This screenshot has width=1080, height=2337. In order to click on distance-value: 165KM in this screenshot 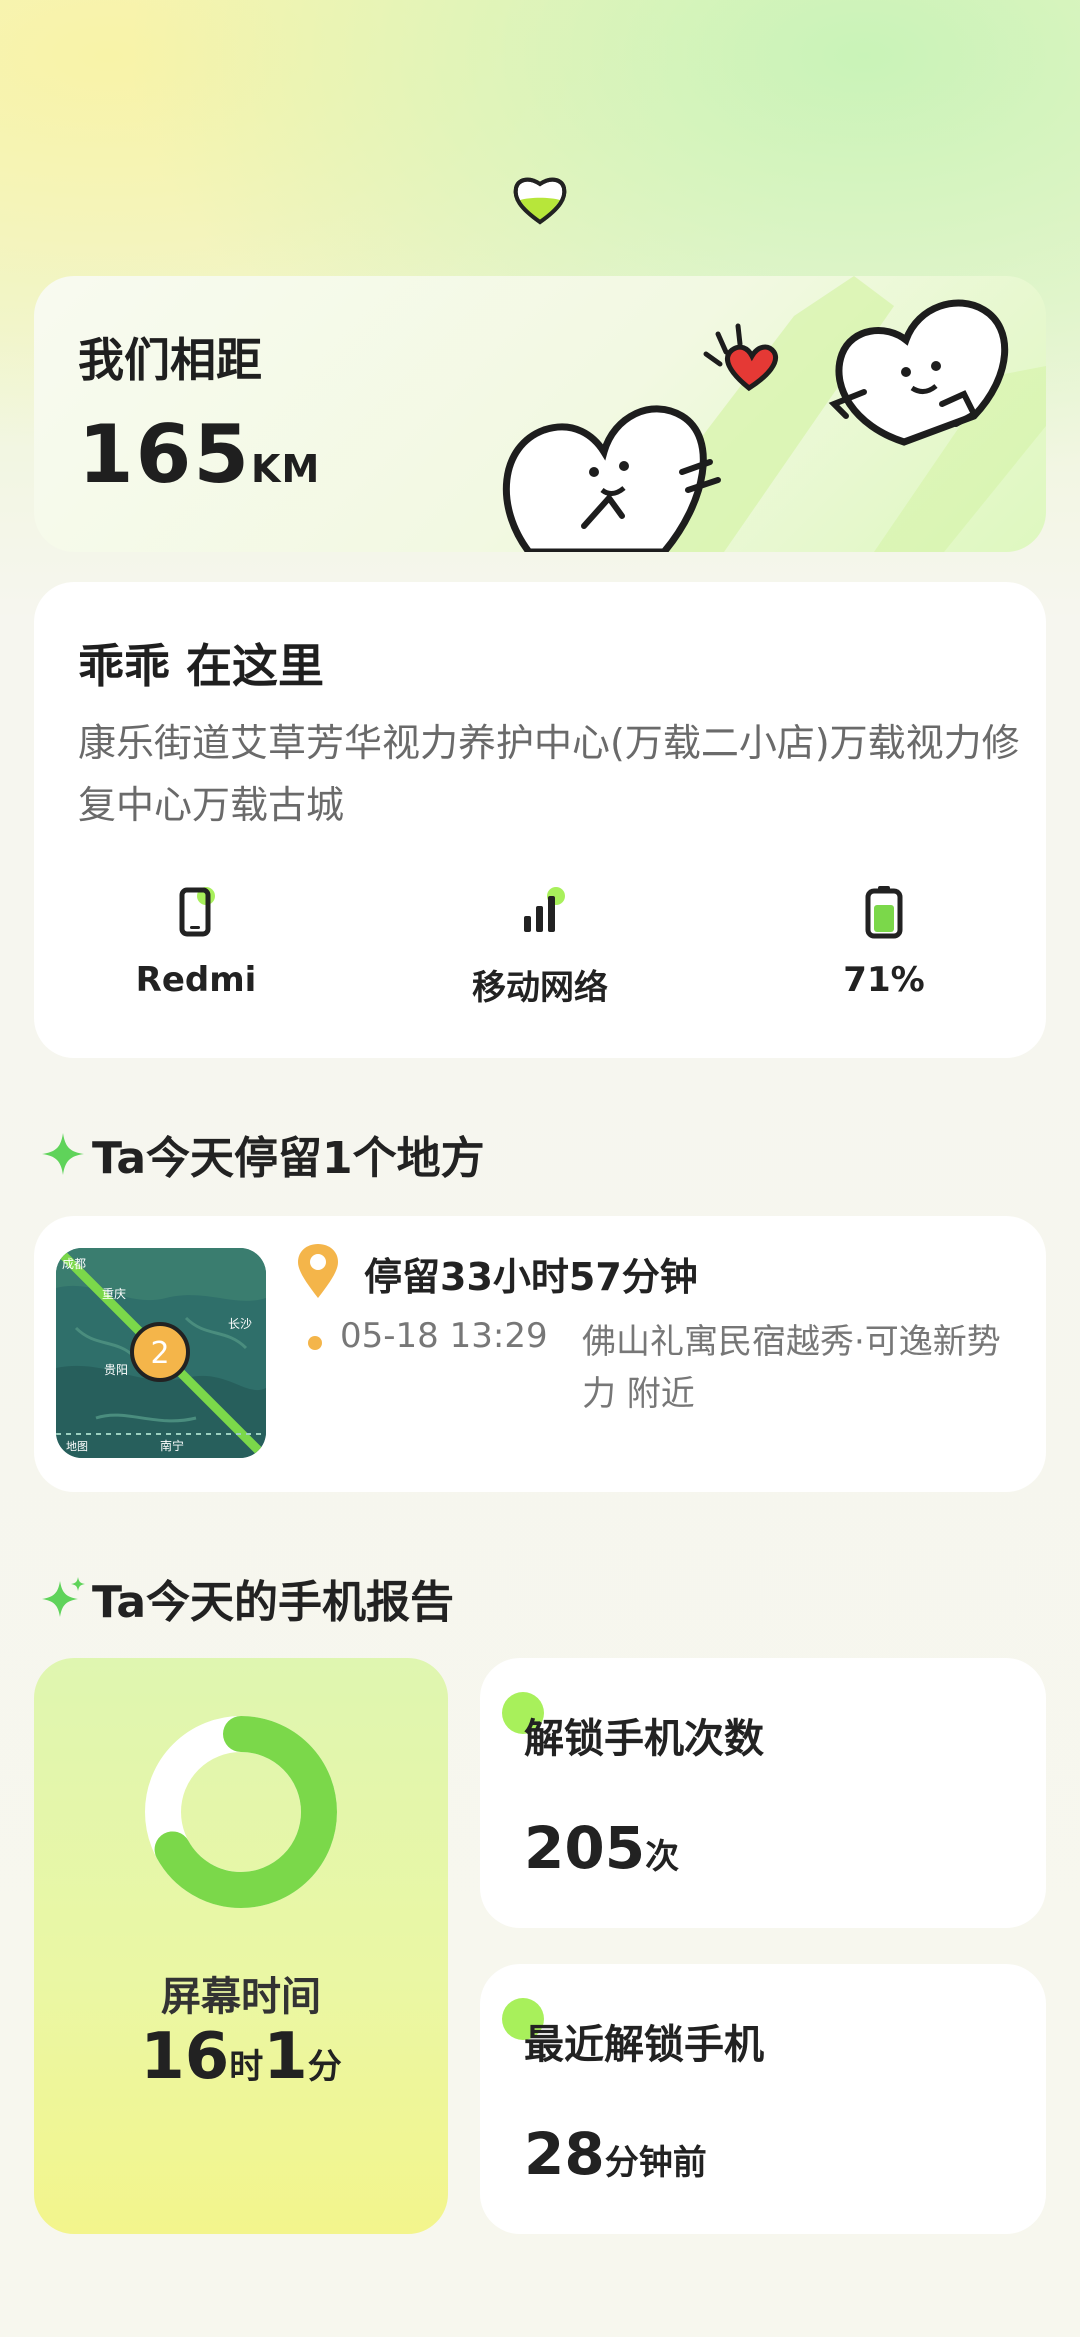, I will do `click(199, 454)`.